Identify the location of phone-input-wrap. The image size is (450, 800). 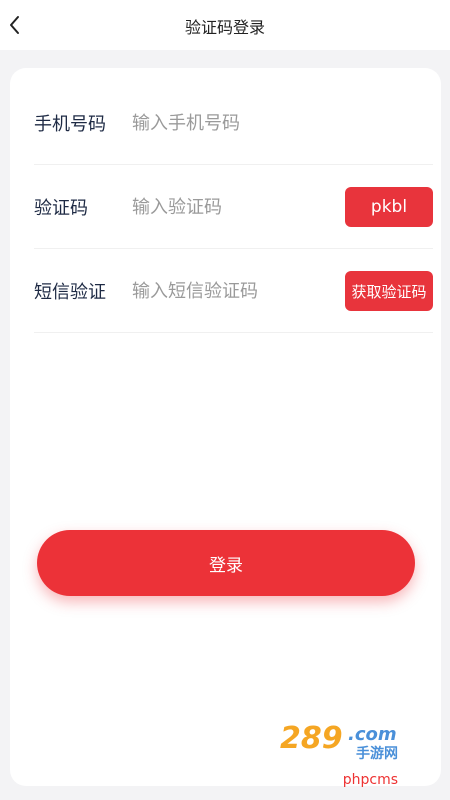
(282, 123).